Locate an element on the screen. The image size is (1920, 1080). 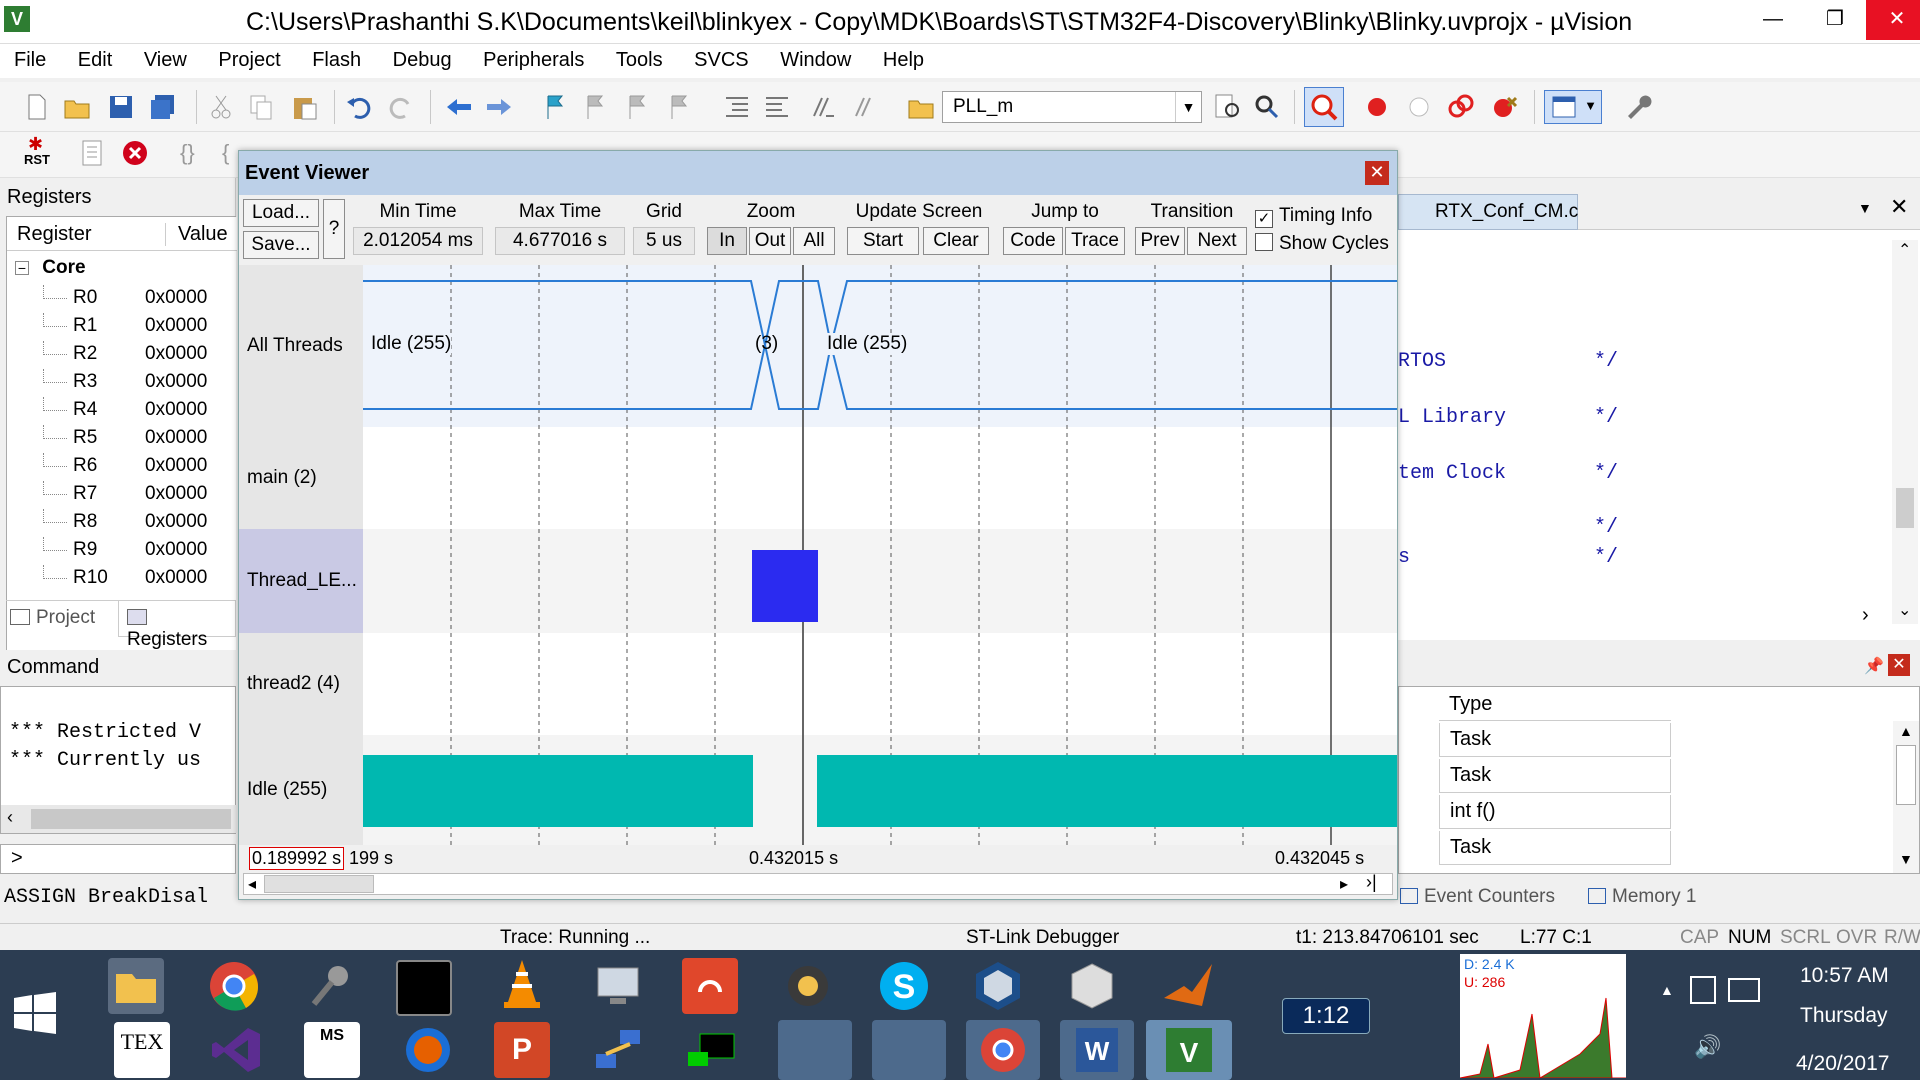
comment-icon is located at coordinates (823, 107).